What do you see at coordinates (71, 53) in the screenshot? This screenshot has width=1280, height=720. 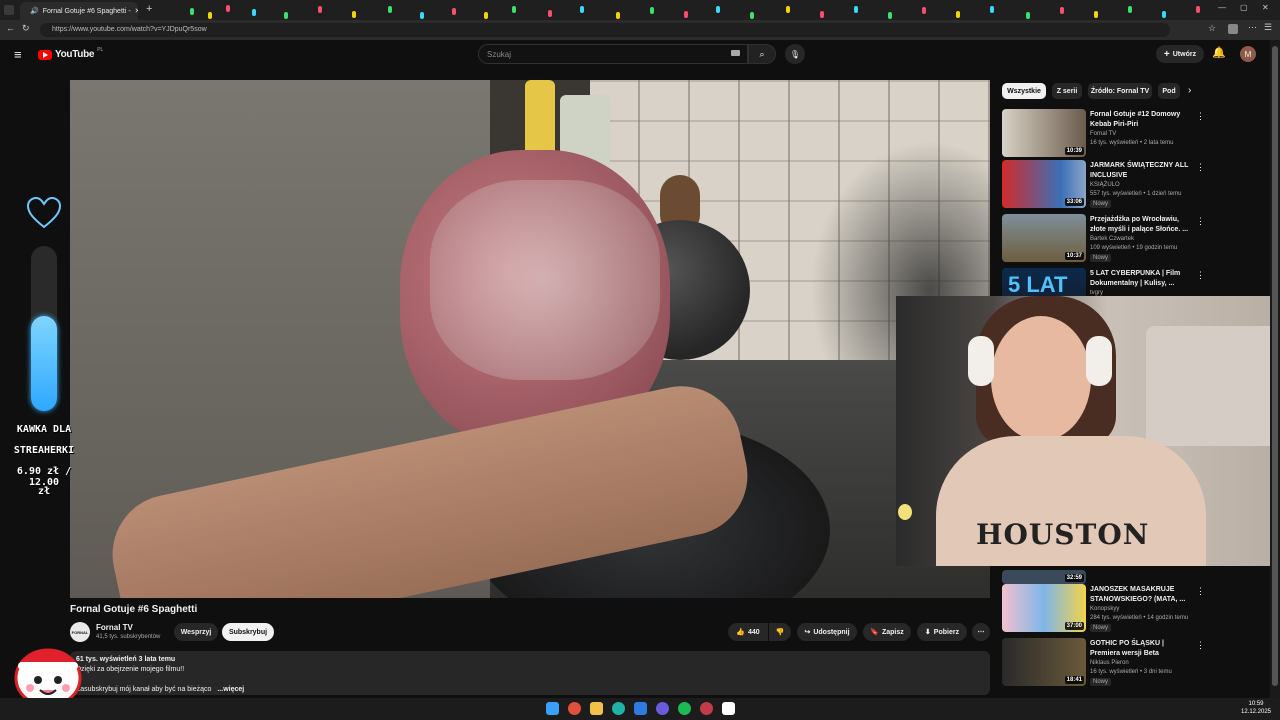 I see `youtube-logo: YouTube PL` at bounding box center [71, 53].